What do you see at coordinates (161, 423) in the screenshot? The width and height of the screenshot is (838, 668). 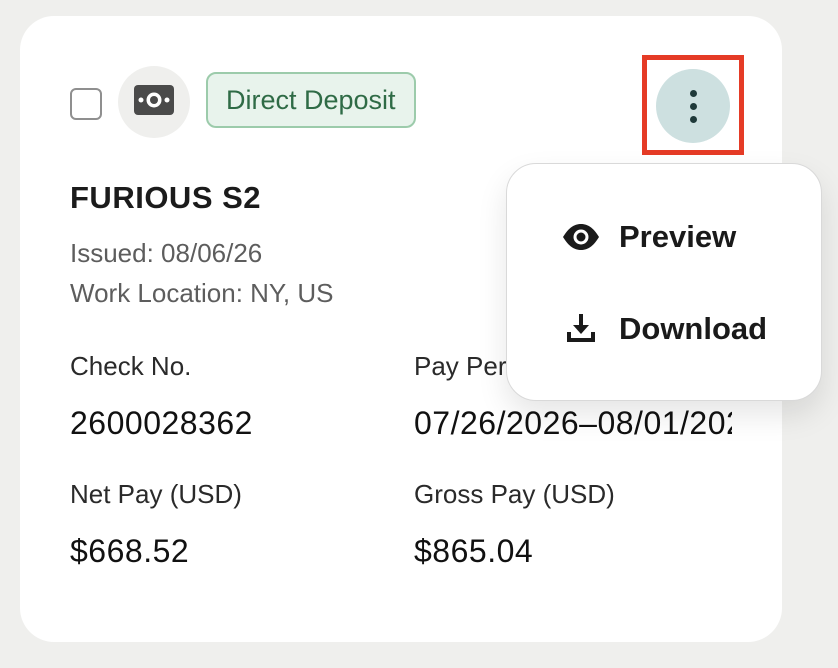 I see `check-no-value: 2600028362` at bounding box center [161, 423].